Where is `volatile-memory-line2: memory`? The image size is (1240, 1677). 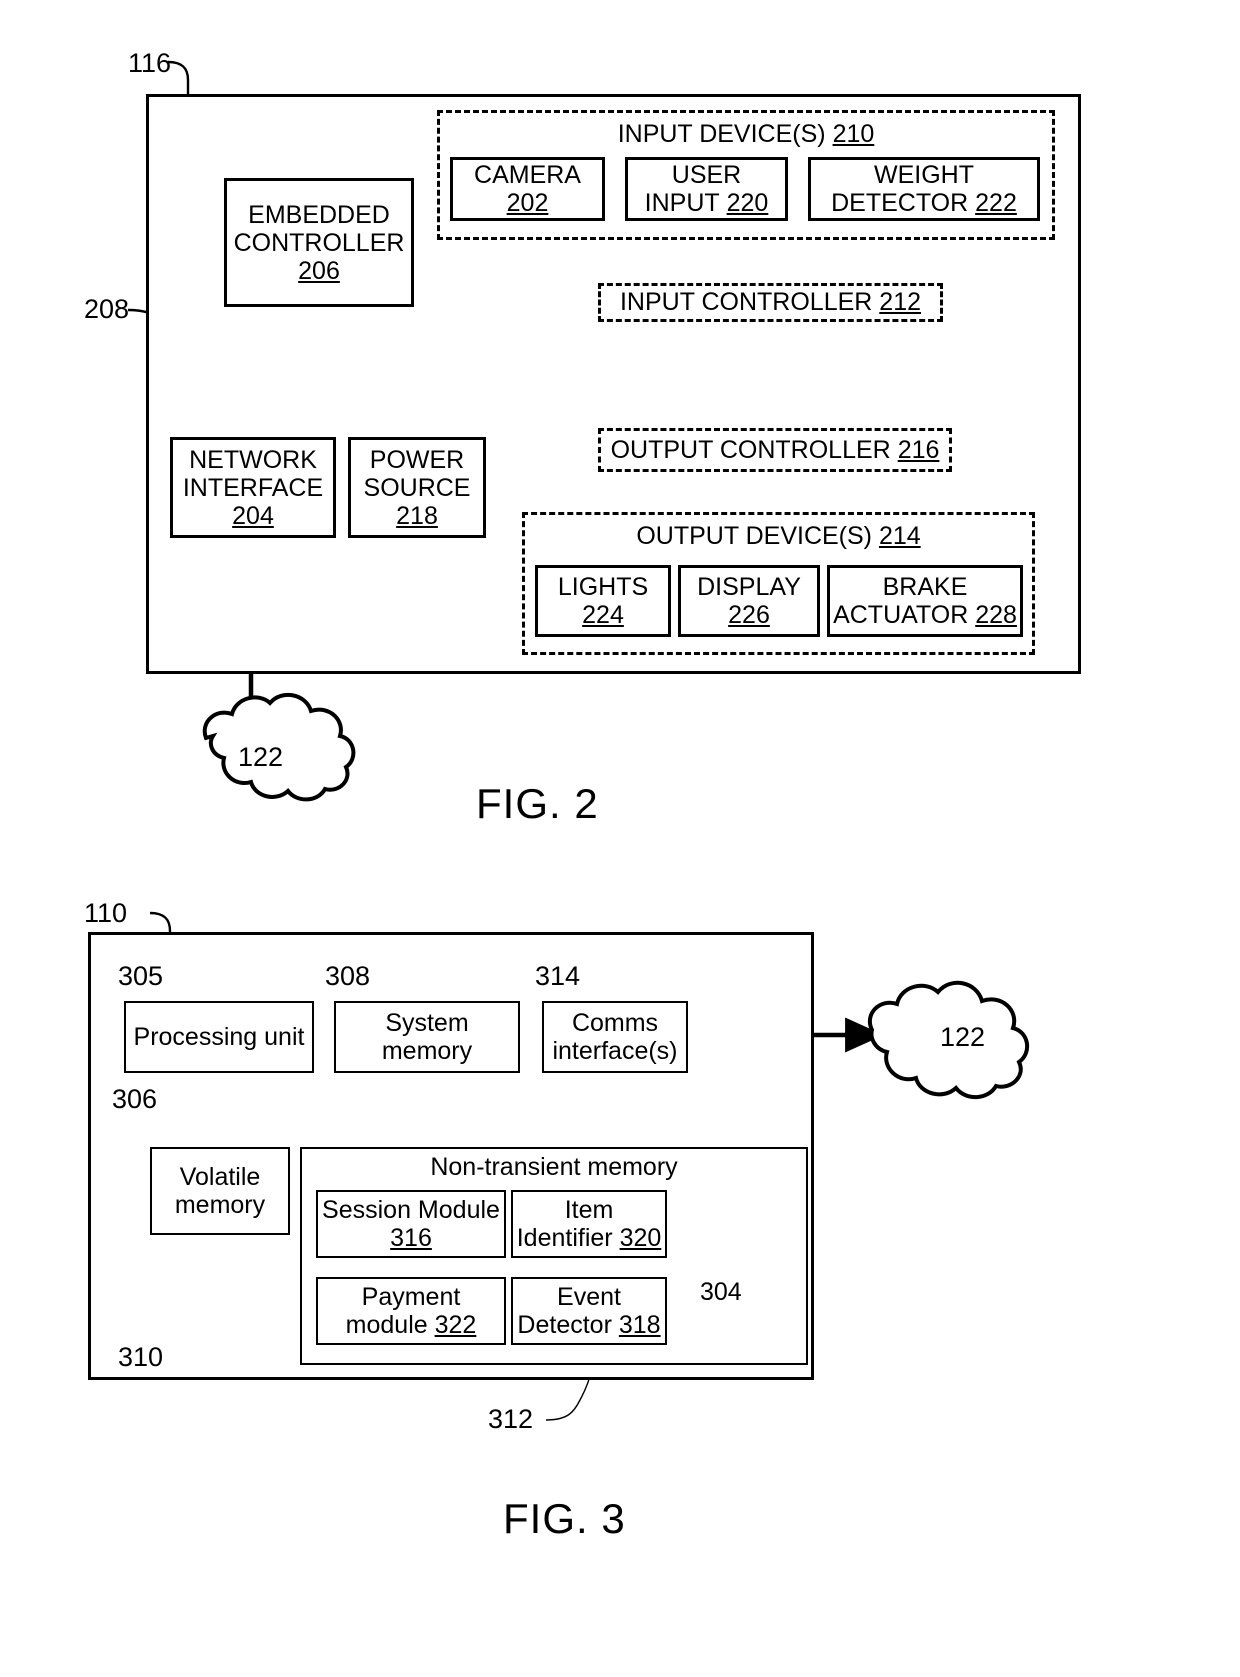
volatile-memory-line2: memory is located at coordinates (220, 1205).